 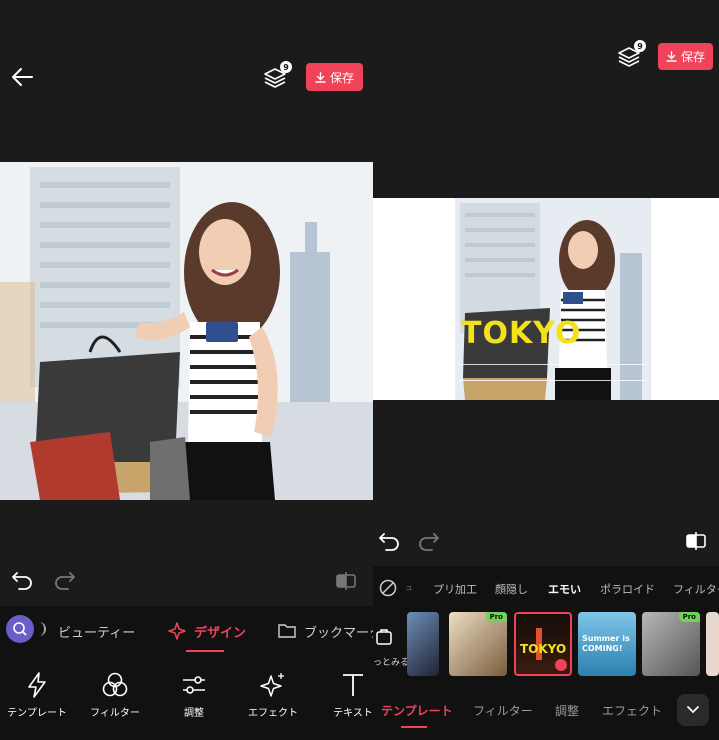 What do you see at coordinates (627, 589) in the screenshot?
I see `chip-polaroid: ポラロイド` at bounding box center [627, 589].